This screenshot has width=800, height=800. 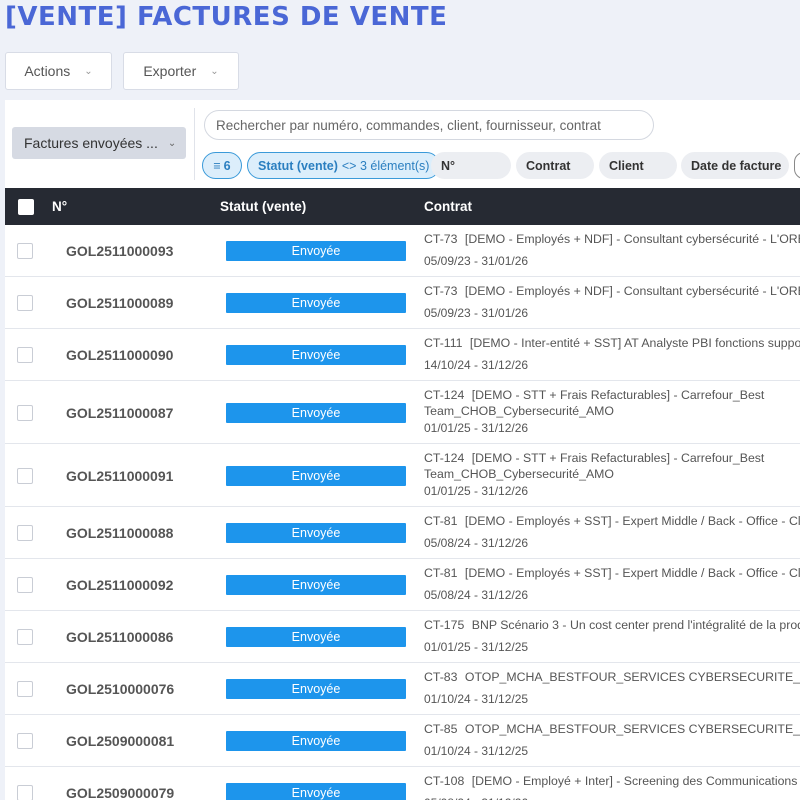 What do you see at coordinates (441, 677) in the screenshot?
I see `contract-code: CT-83` at bounding box center [441, 677].